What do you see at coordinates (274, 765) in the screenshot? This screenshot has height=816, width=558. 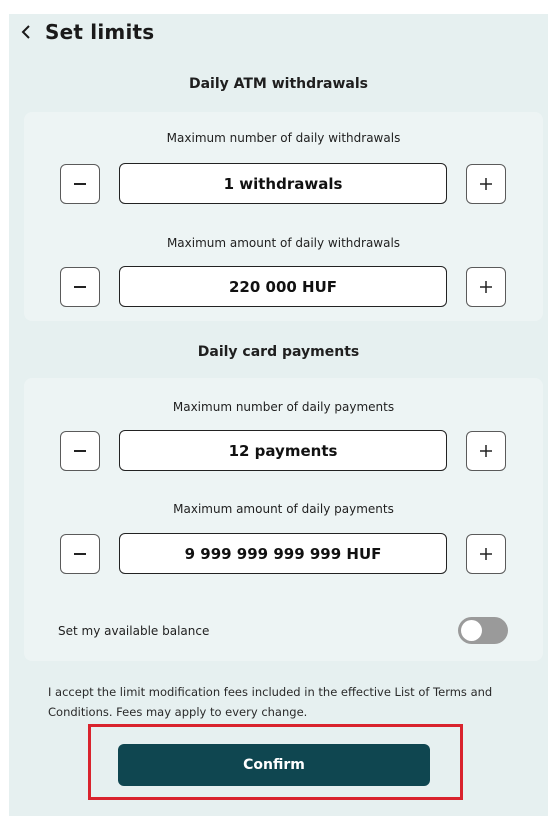 I see `confirm-button: Confirm` at bounding box center [274, 765].